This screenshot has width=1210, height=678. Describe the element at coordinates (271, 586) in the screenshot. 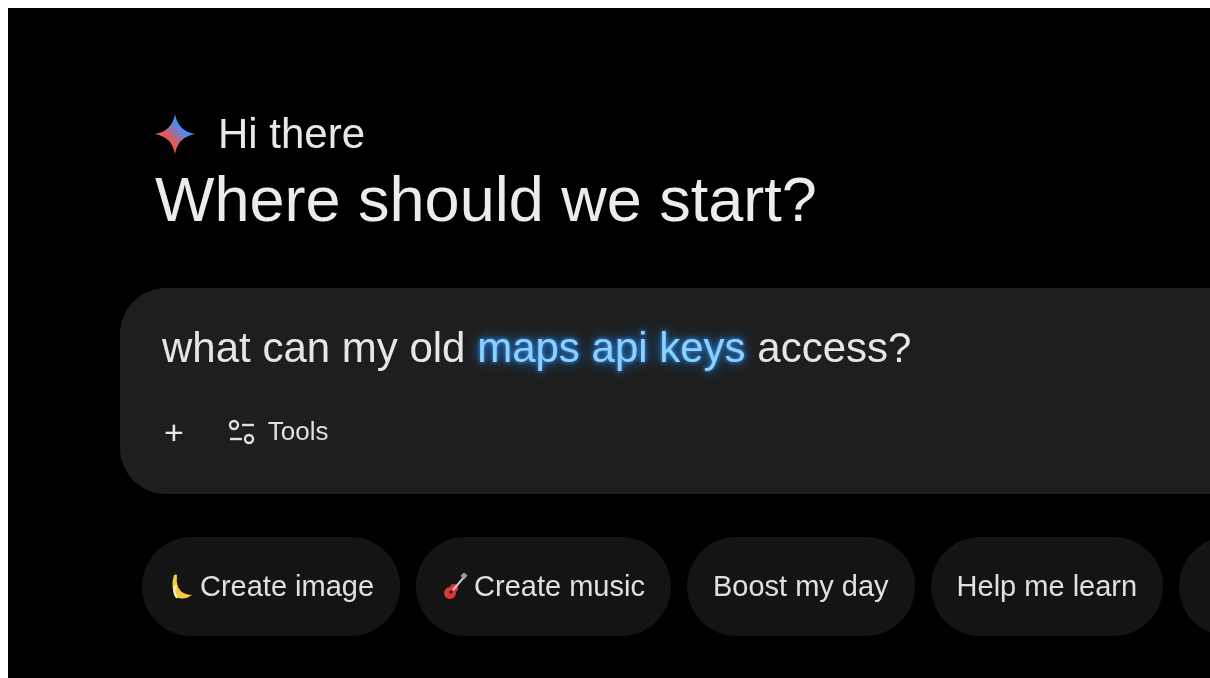

I see `suggestion-chip: Create image` at that location.